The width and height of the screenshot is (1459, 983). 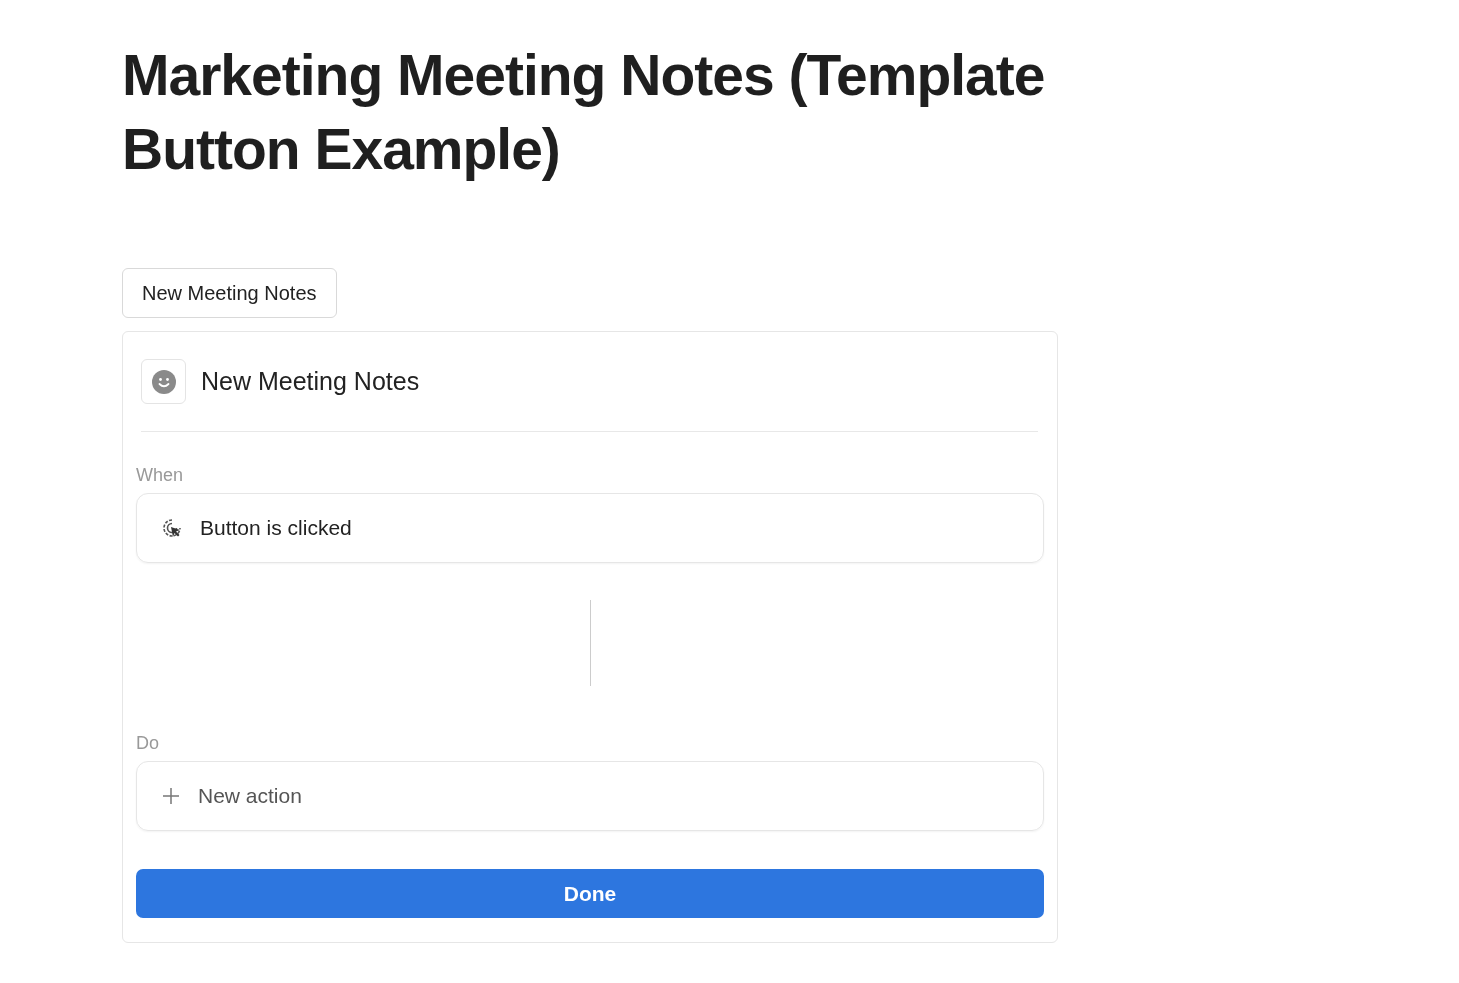 I want to click on new-action-row: New action, so click(x=590, y=796).